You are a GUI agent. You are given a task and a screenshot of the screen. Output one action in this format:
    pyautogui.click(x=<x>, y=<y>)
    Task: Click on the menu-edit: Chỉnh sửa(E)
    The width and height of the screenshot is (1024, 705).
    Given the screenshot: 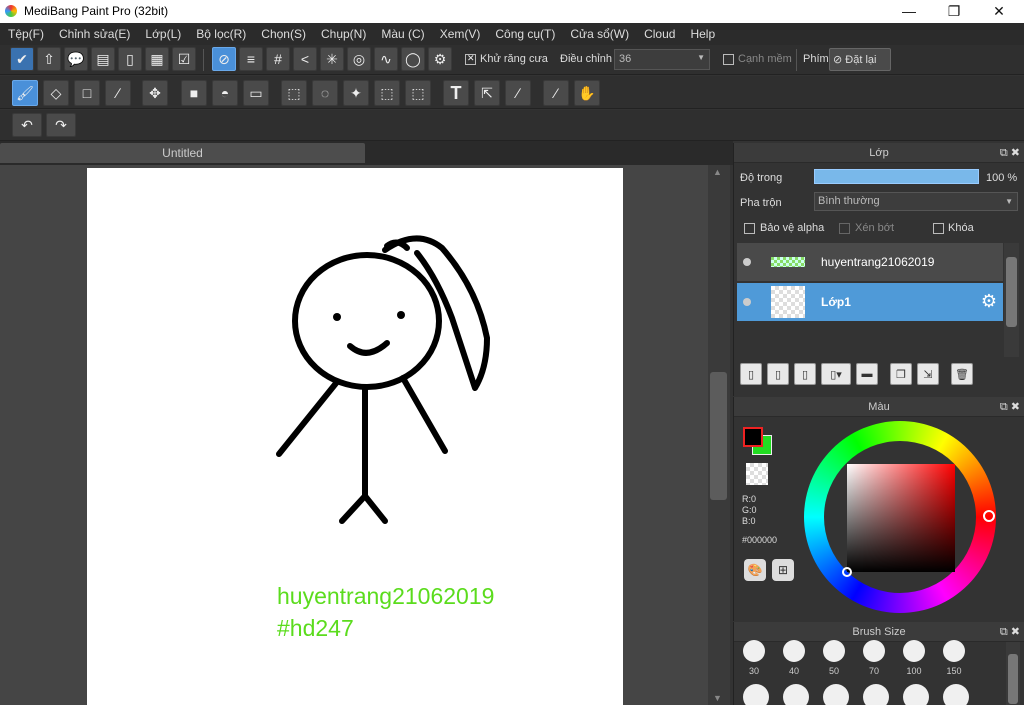 What is the action you would take?
    pyautogui.click(x=94, y=34)
    